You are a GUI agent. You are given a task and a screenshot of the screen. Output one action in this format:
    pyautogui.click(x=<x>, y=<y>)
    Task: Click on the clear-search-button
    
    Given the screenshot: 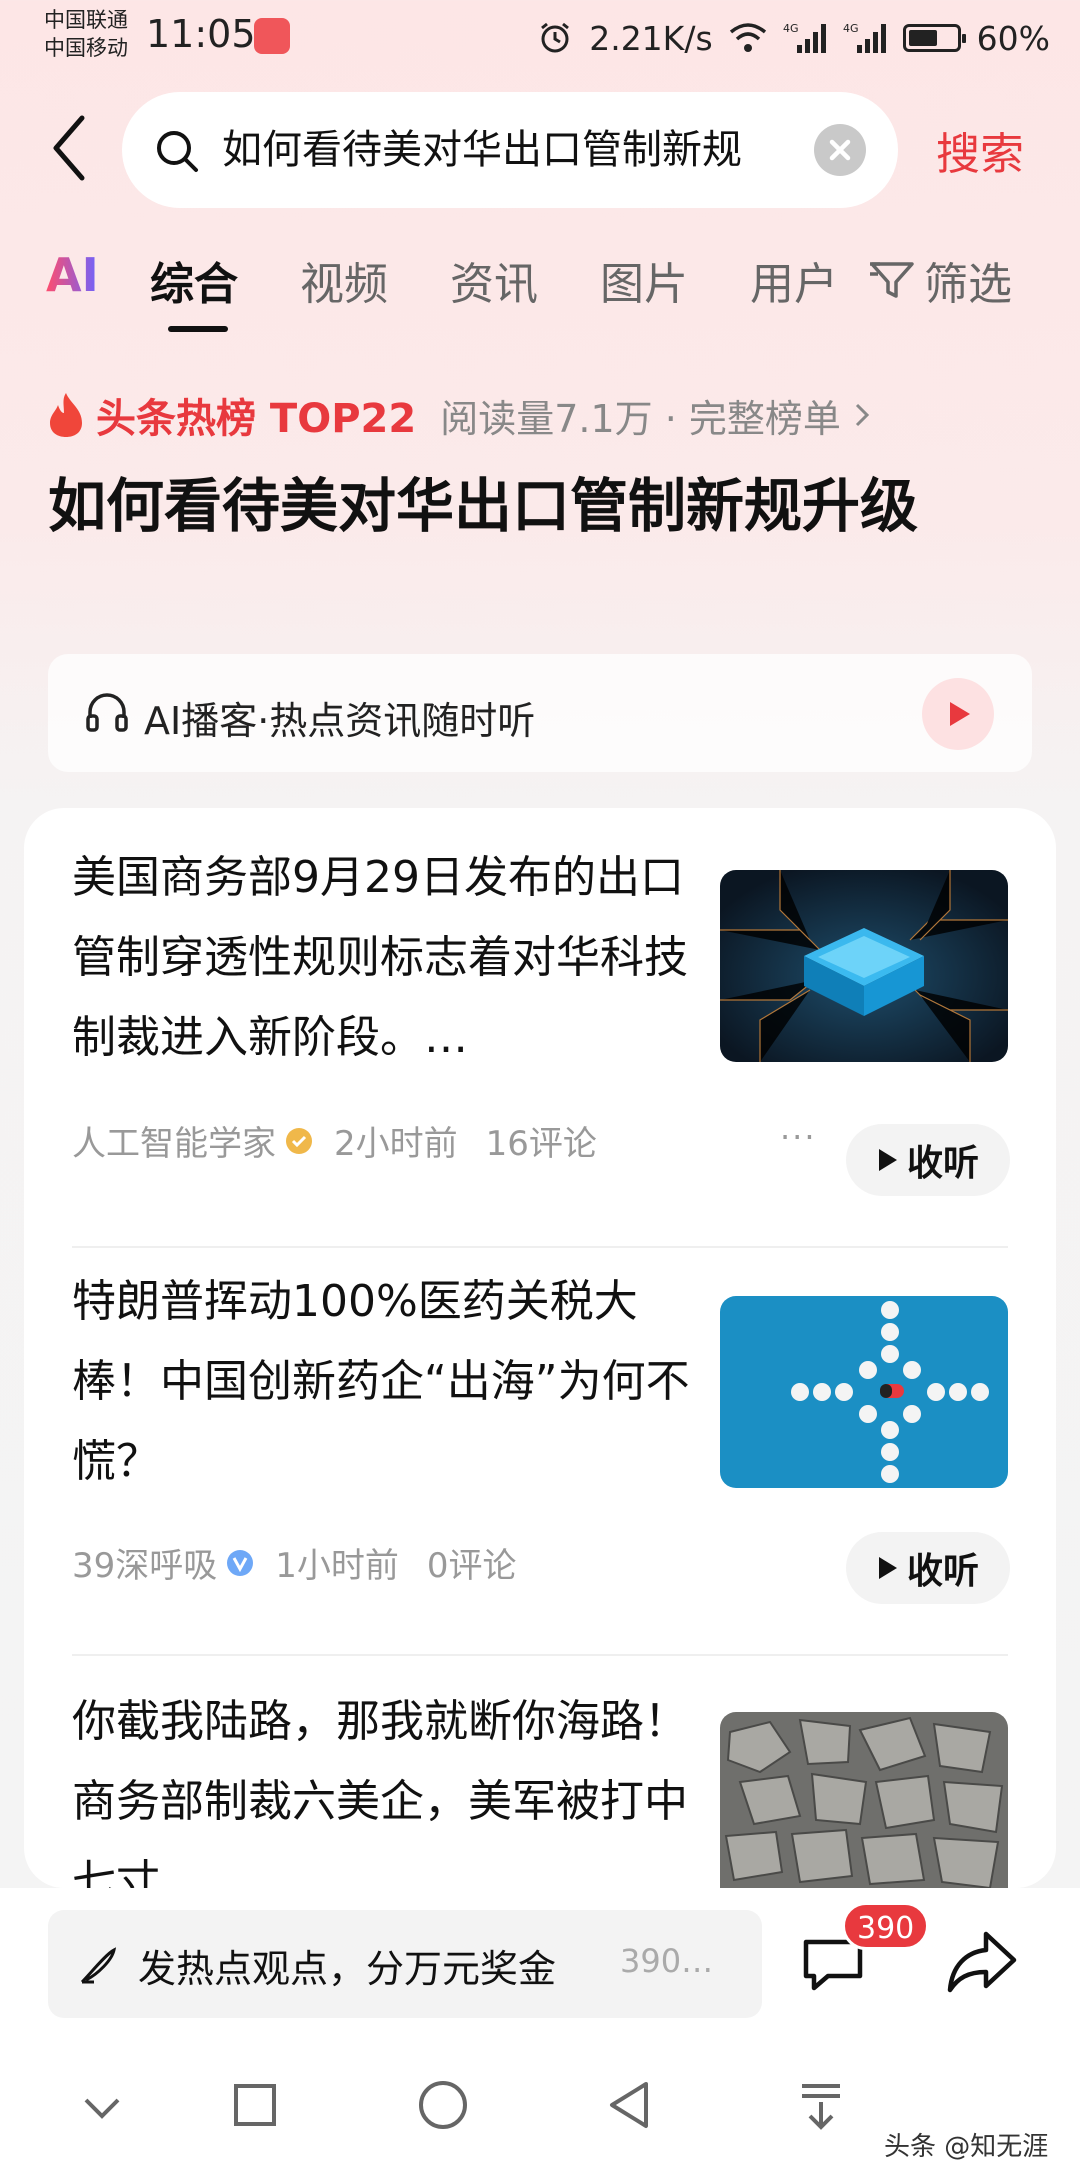 What is the action you would take?
    pyautogui.click(x=840, y=150)
    